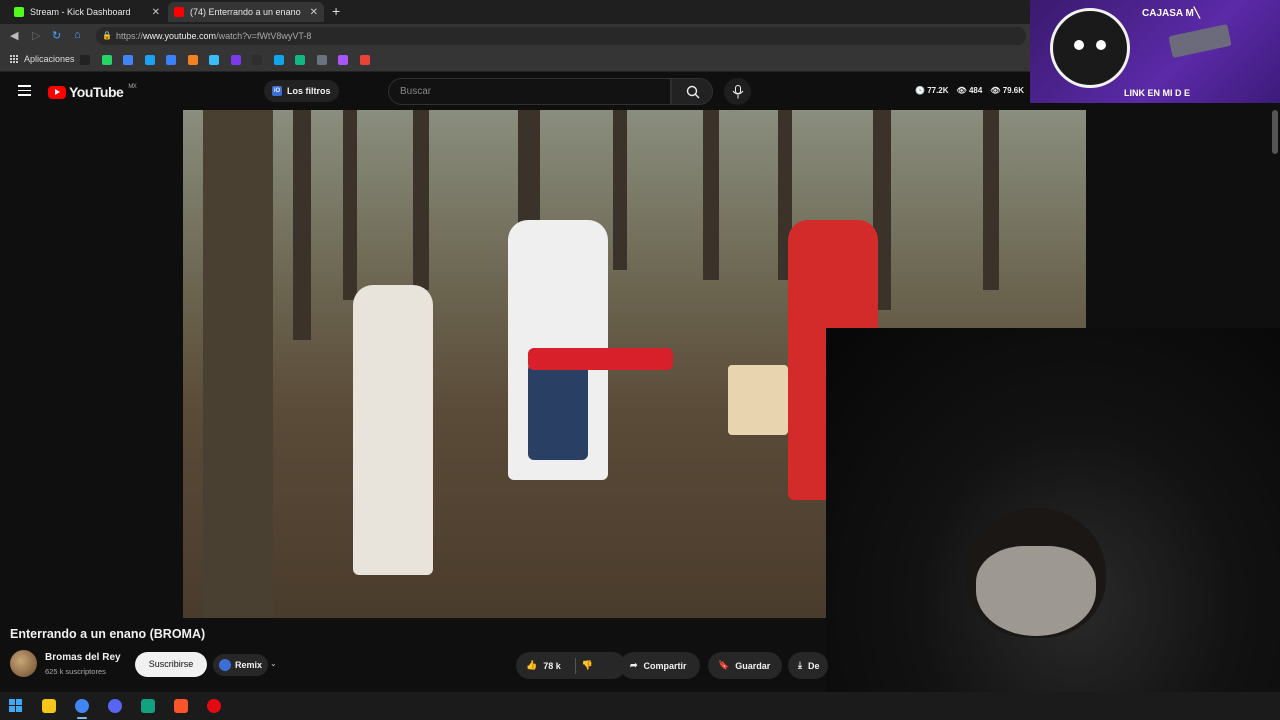 This screenshot has height=720, width=1280. What do you see at coordinates (171, 664) in the screenshot?
I see `subscribe-button: Suscribirse` at bounding box center [171, 664].